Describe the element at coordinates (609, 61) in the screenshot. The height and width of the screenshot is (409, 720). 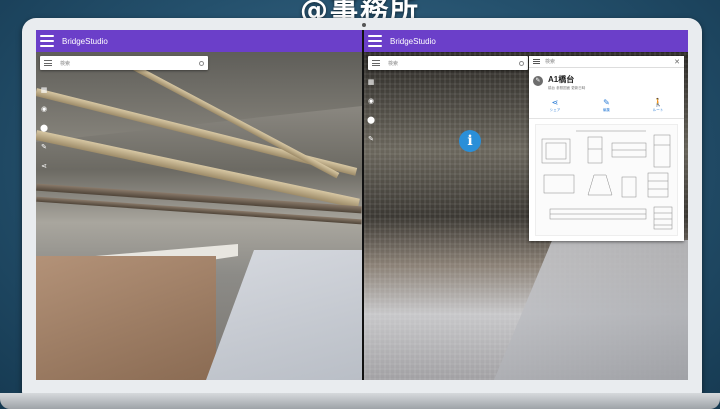
I see `panel-search-input: 検索` at that location.